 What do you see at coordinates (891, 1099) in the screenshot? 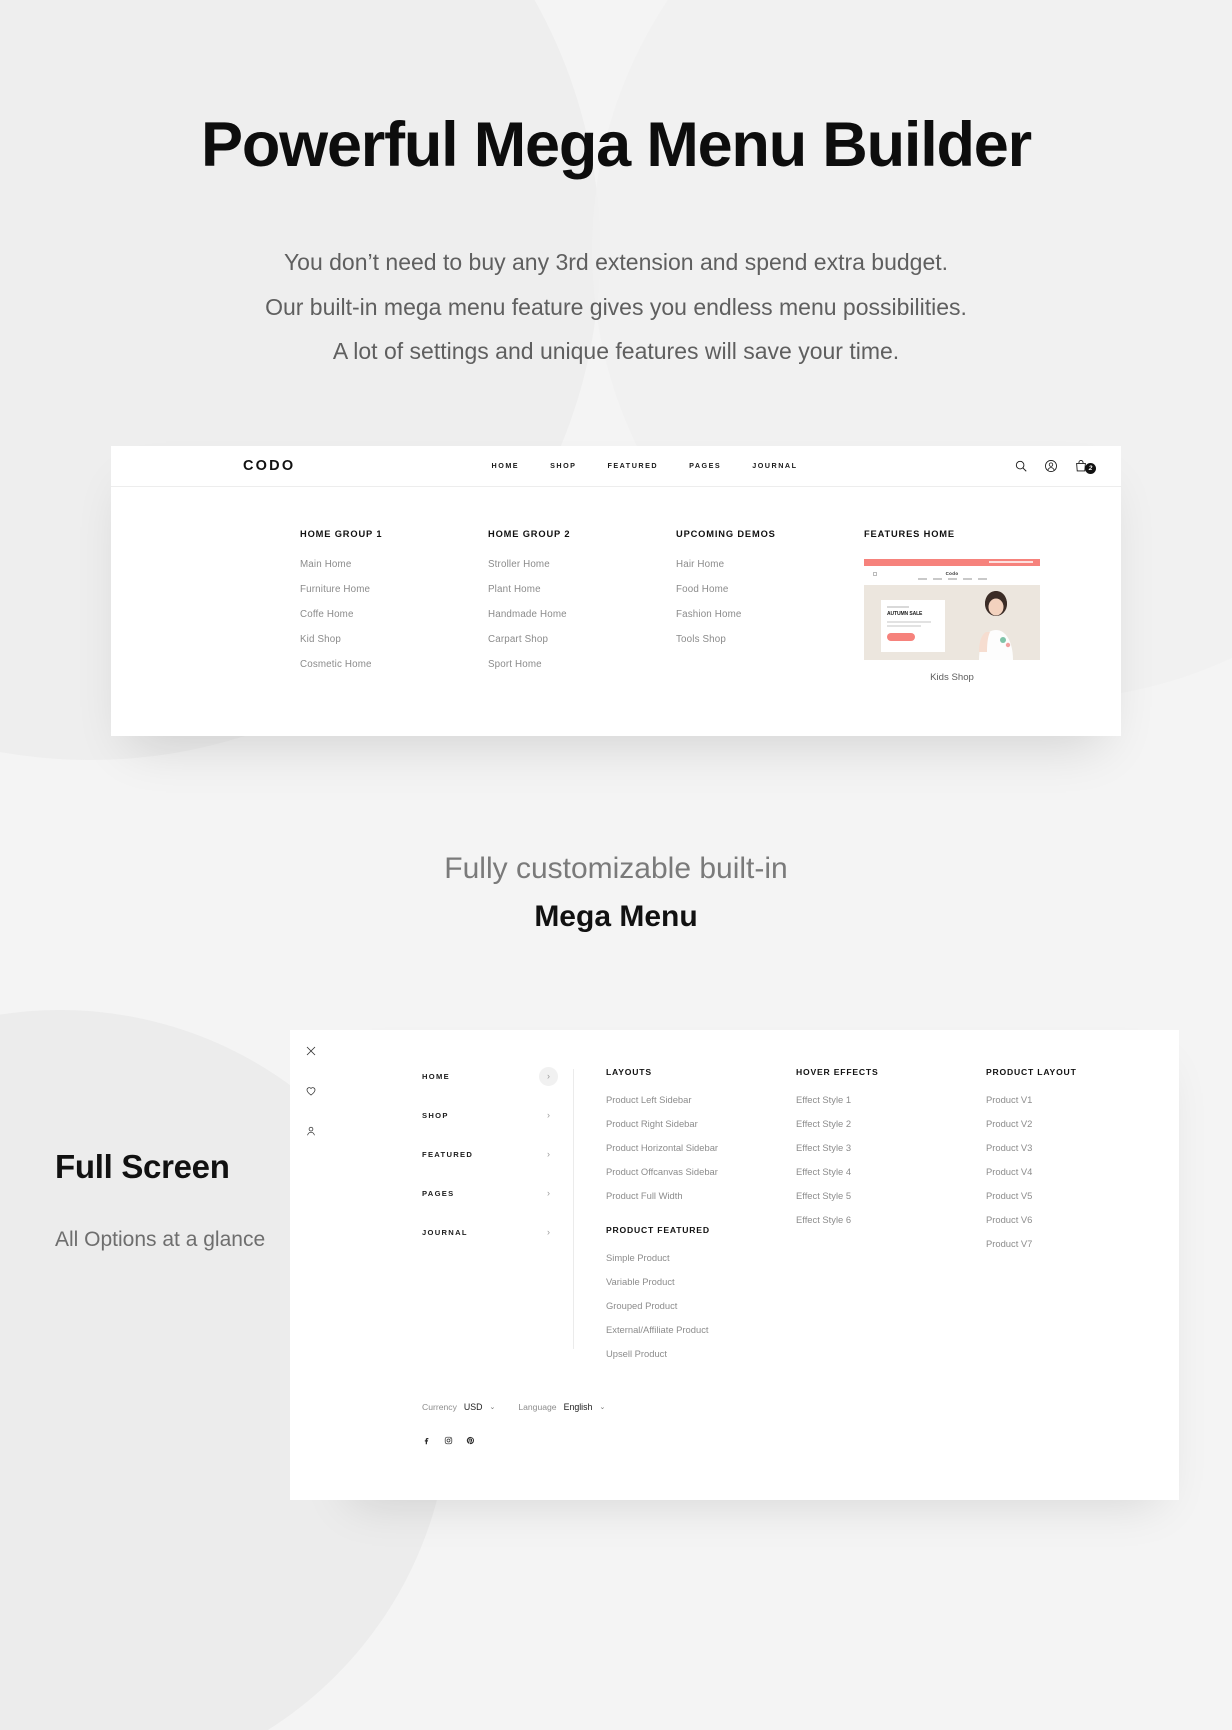
I see `menu-link: Effect Style 1` at bounding box center [891, 1099].